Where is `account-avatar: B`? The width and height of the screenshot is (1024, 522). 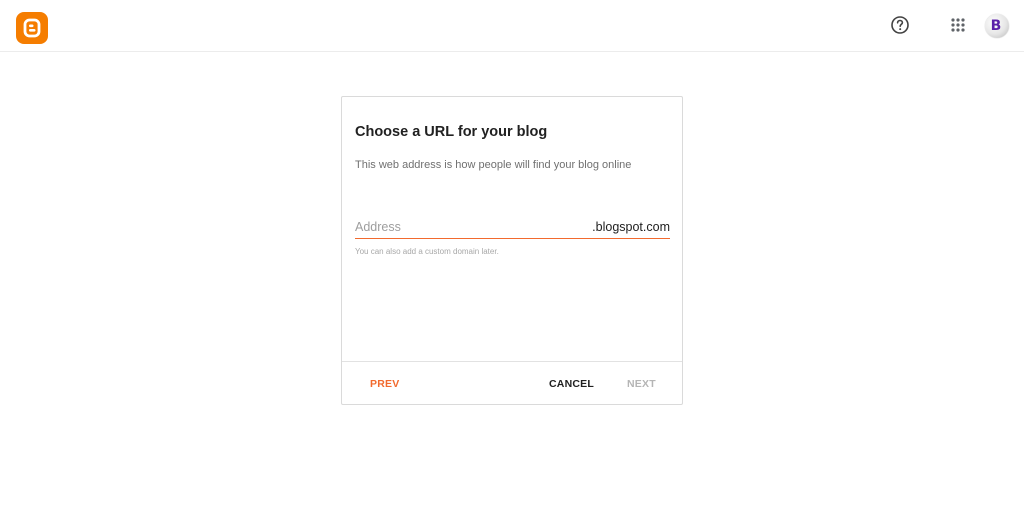
account-avatar: B is located at coordinates (997, 26).